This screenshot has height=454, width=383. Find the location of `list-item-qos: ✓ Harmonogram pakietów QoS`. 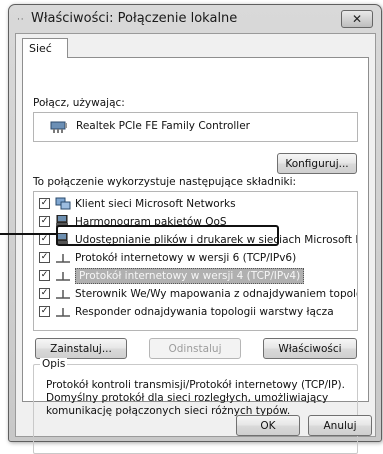

list-item-qos: ✓ Harmonogram pakietów QoS is located at coordinates (195, 221).